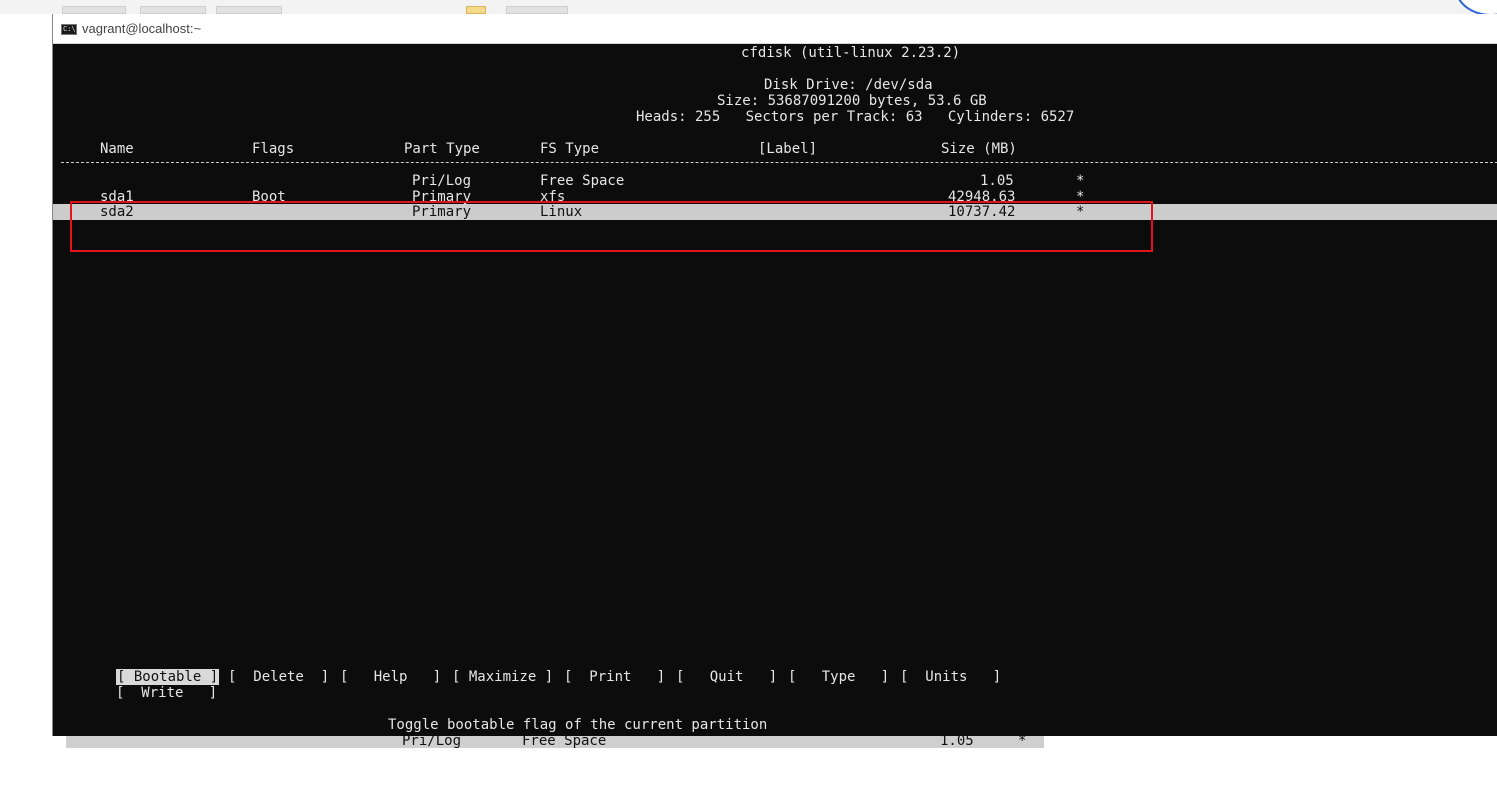 This screenshot has width=1497, height=812. What do you see at coordinates (441, 181) in the screenshot?
I see `partition-row-0-part-type: Pri/Log` at bounding box center [441, 181].